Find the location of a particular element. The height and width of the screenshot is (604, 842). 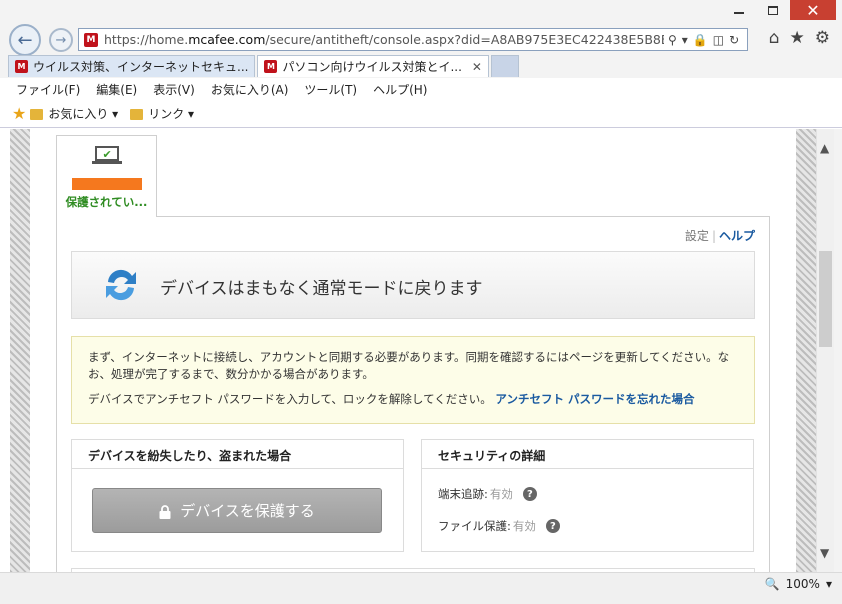

status-banner: デバイスはまもなく通常モードに戻ります is located at coordinates (413, 285).